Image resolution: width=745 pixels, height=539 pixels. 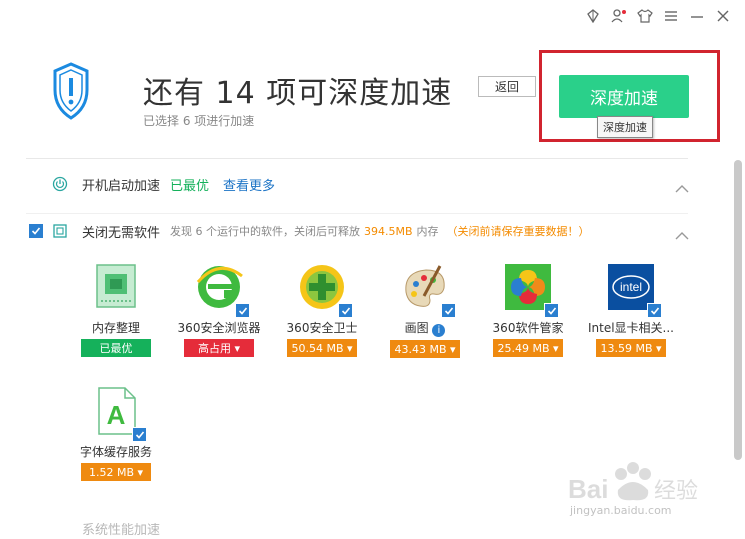 What do you see at coordinates (60, 231) in the screenshot?
I see `window-list-icon` at bounding box center [60, 231].